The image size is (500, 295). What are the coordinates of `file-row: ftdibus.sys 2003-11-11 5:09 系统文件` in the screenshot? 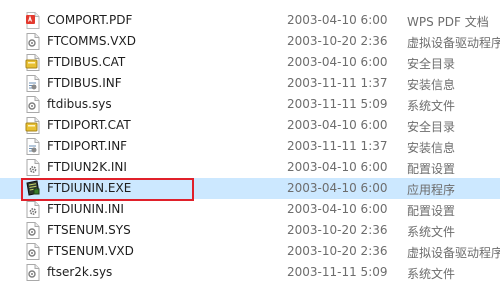 It's located at (250, 104).